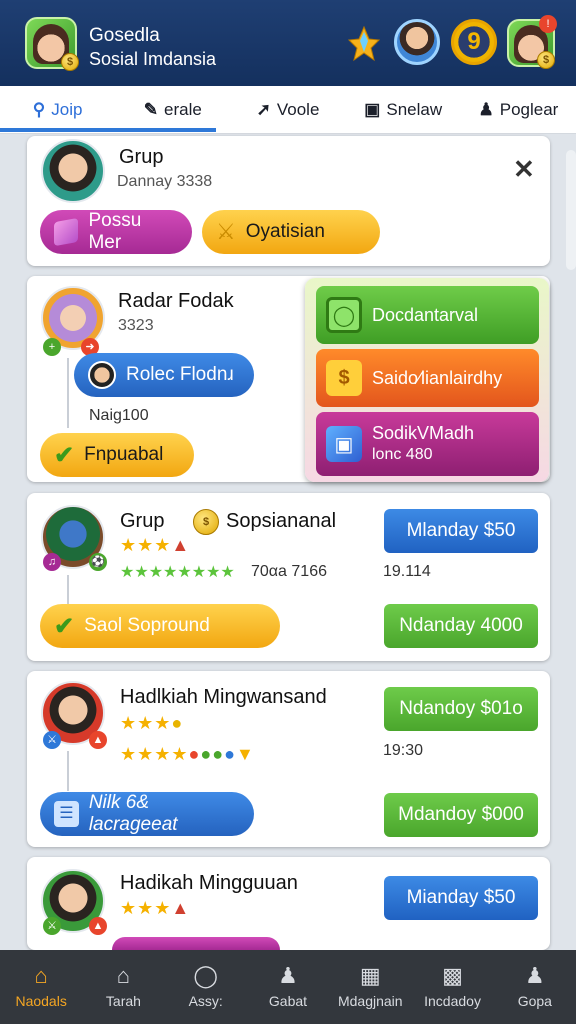 The image size is (576, 1024). I want to click on card-note: Naig100, so click(119, 415).